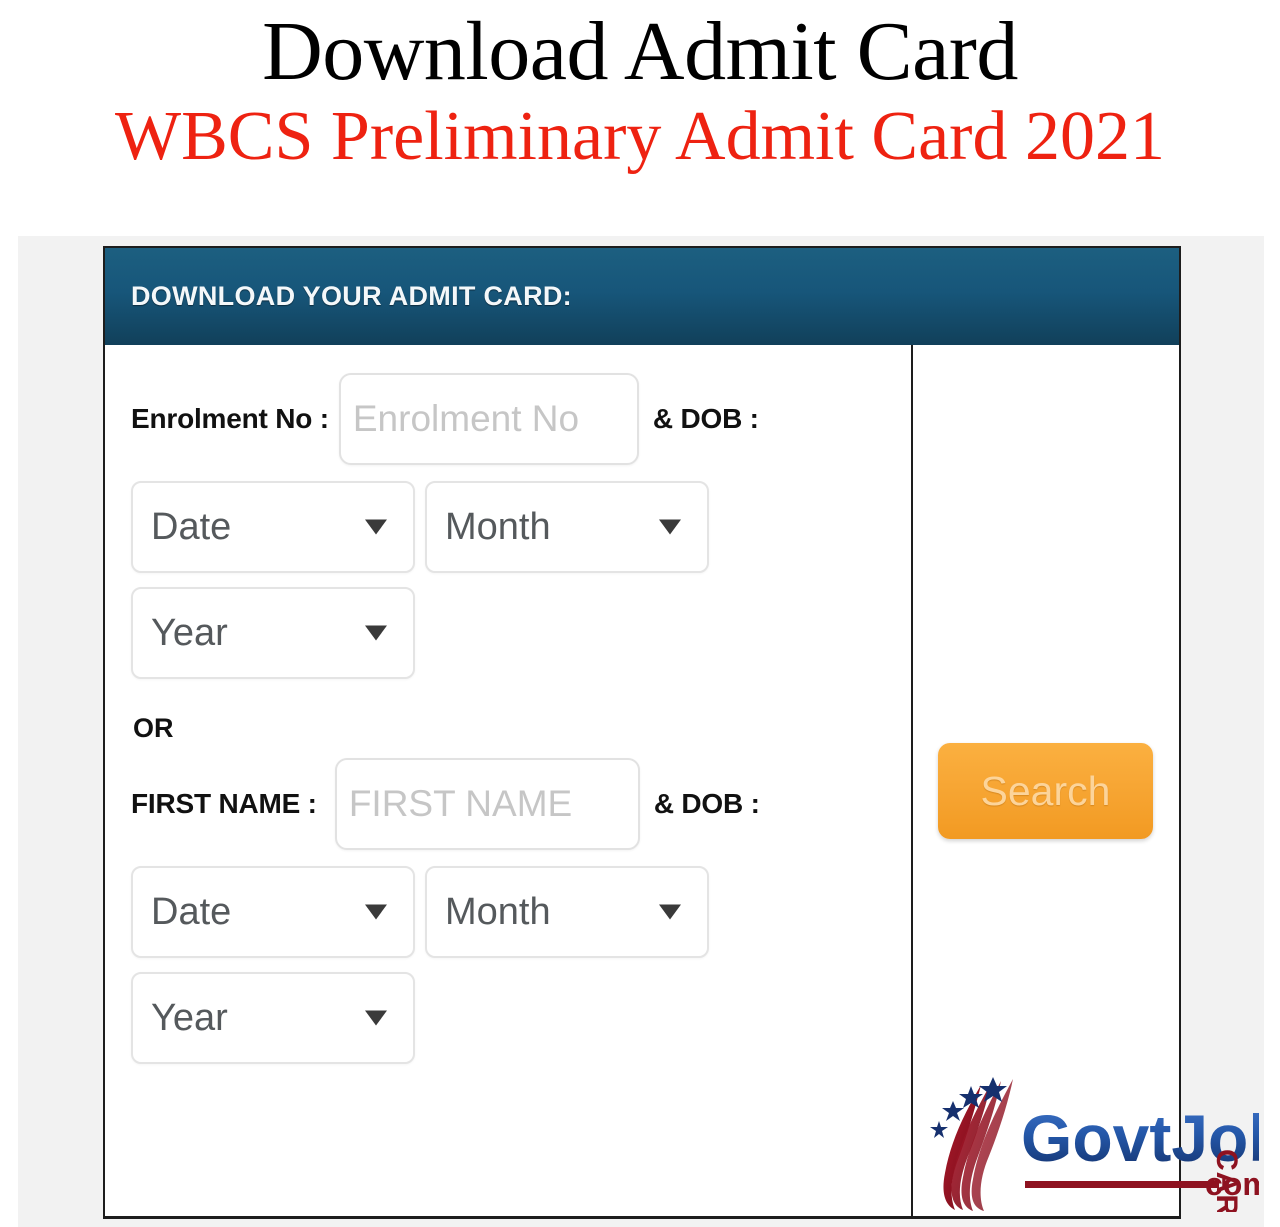 The image size is (1280, 1227). I want to click on dob1-year-value: Year, so click(189, 632).